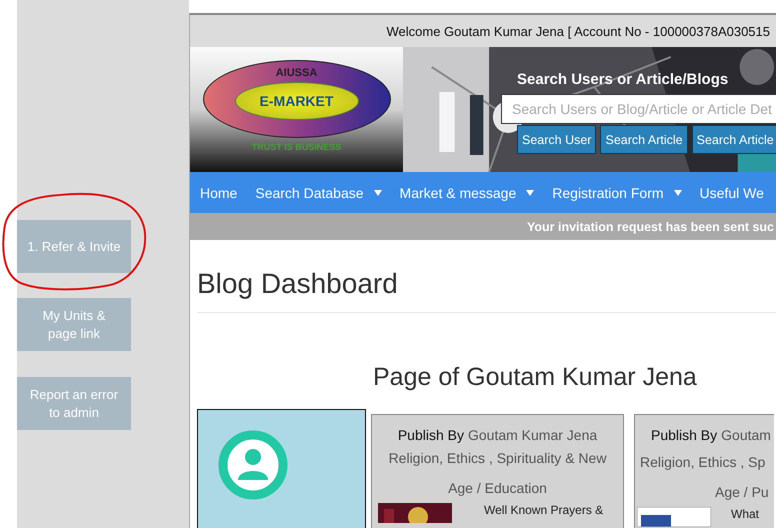 Image resolution: width=776 pixels, height=528 pixels. What do you see at coordinates (219, 192) in the screenshot?
I see `nav-item: Home` at bounding box center [219, 192].